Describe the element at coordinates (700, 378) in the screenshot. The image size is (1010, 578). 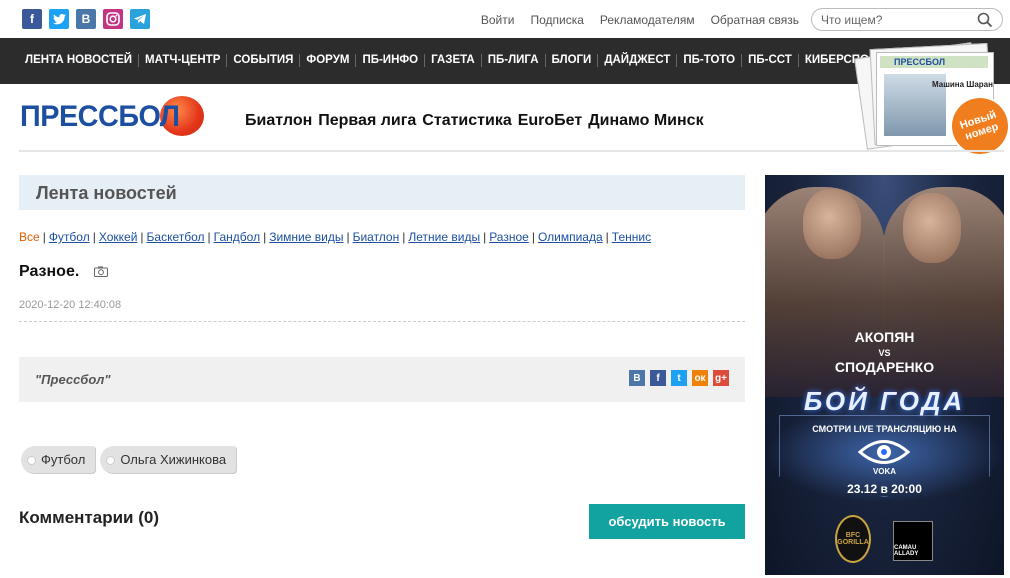
I see `share-odnoklassniki-icon: ок` at that location.